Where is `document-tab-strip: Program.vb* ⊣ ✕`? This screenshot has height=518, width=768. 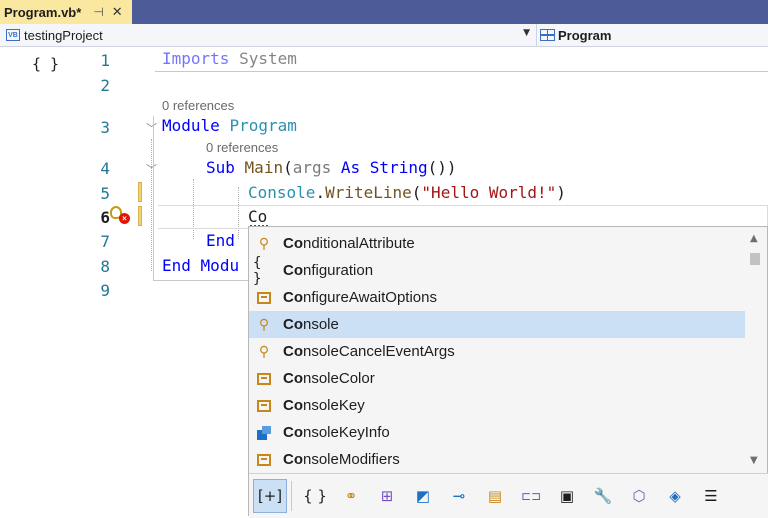 document-tab-strip: Program.vb* ⊣ ✕ is located at coordinates (384, 12).